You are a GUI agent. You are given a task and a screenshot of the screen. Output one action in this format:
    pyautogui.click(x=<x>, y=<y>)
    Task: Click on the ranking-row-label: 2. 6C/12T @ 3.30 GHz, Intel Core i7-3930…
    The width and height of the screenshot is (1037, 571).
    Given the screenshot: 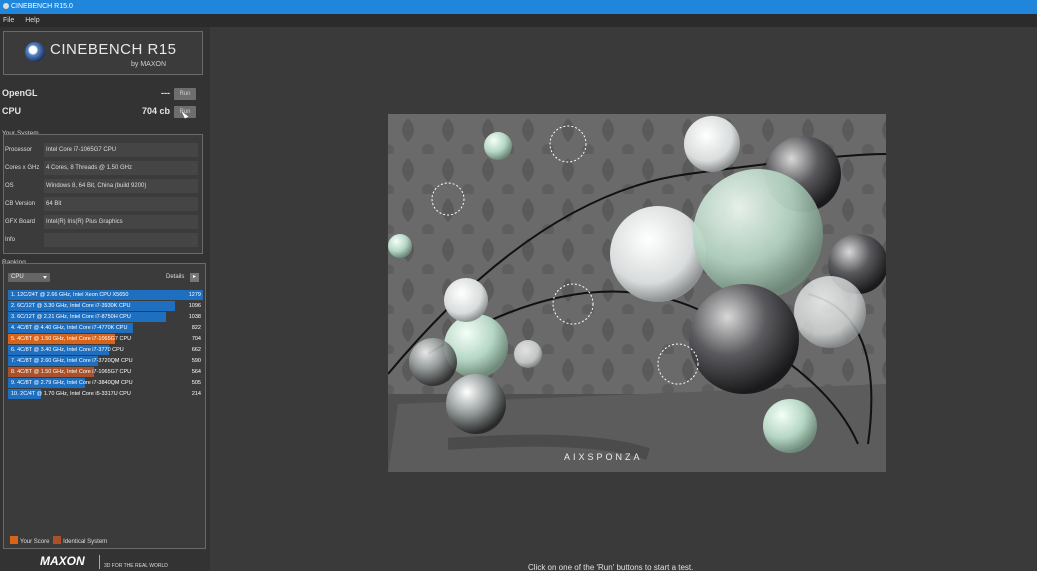 What is the action you would take?
    pyautogui.click(x=71, y=306)
    